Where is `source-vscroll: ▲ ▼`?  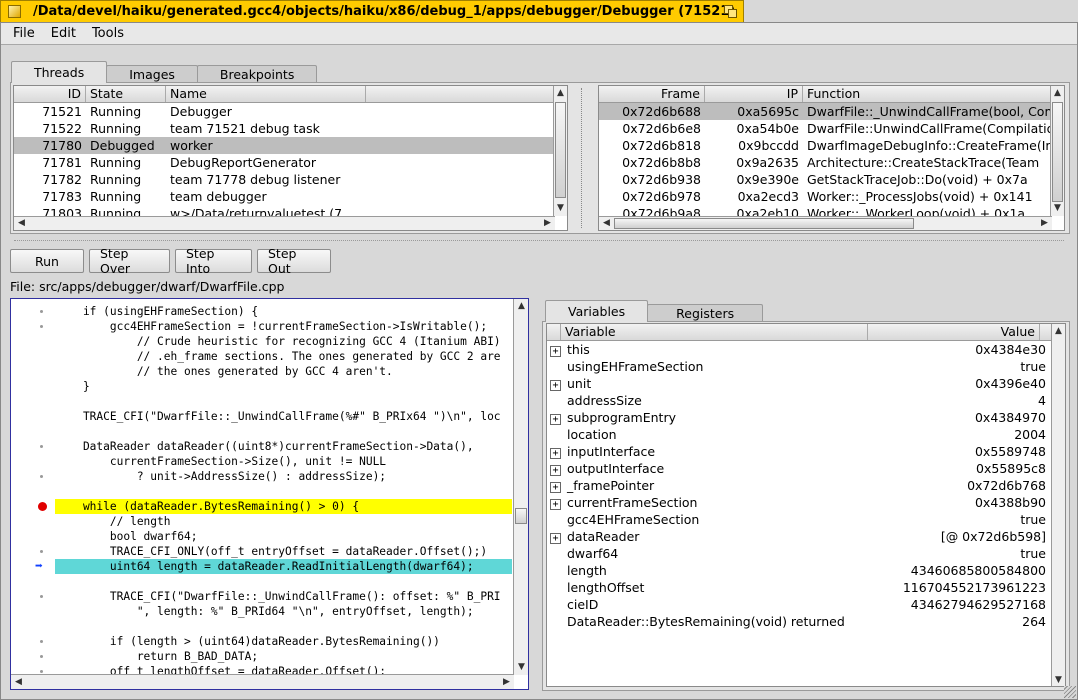 source-vscroll: ▲ ▼ is located at coordinates (520, 487).